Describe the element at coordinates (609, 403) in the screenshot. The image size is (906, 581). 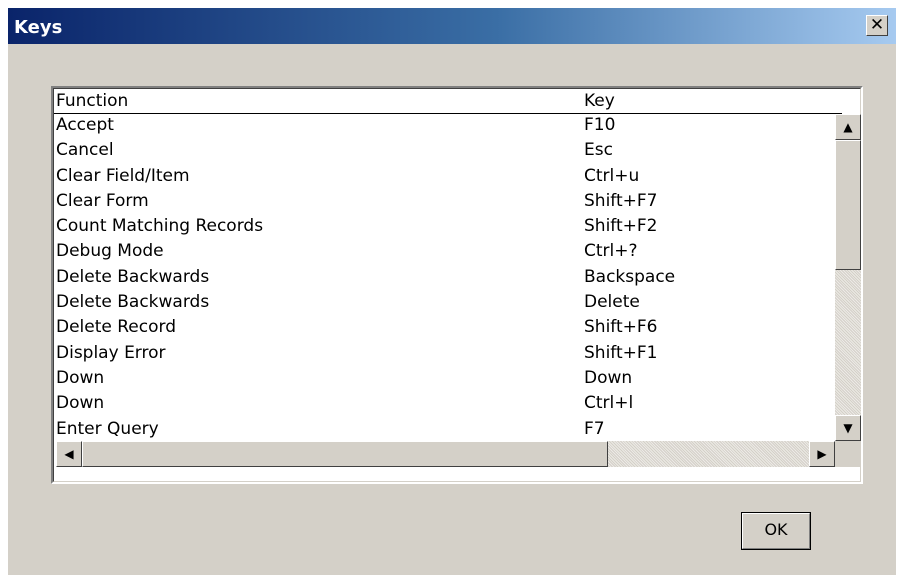
I see `key-cell: Ctrl+l` at that location.